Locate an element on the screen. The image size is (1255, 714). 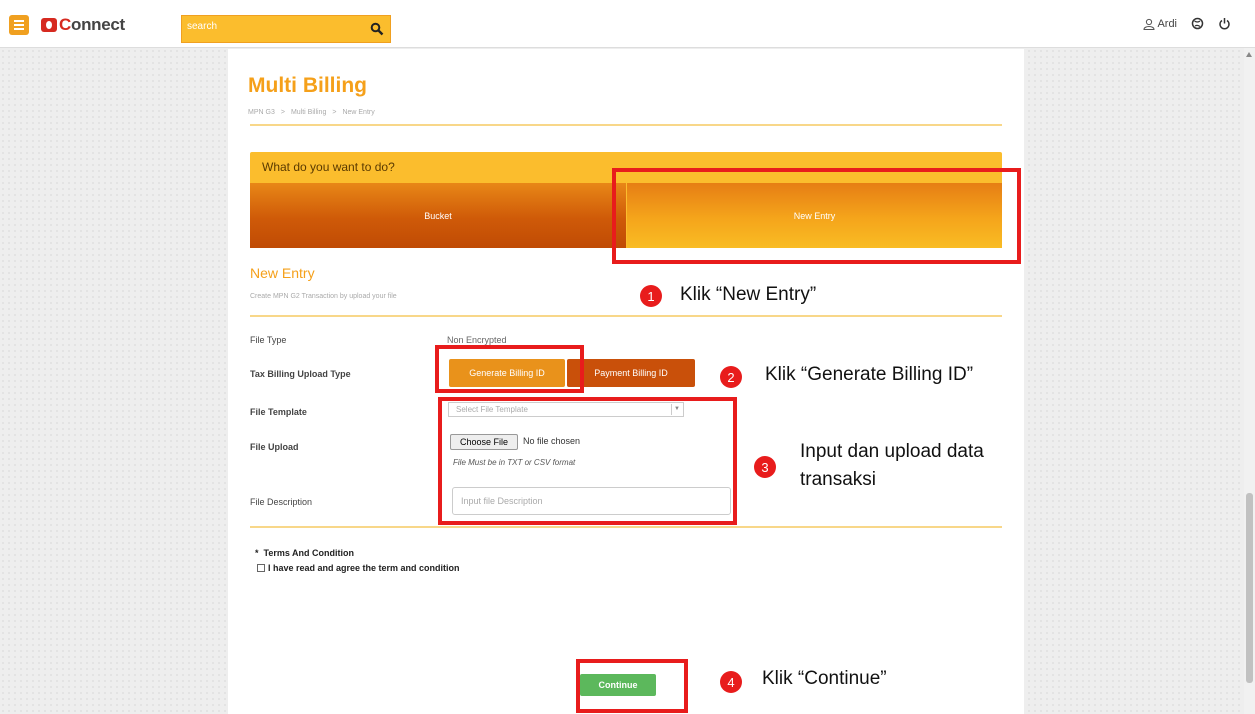
file-description-input: Input file Description is located at coordinates (591, 501).